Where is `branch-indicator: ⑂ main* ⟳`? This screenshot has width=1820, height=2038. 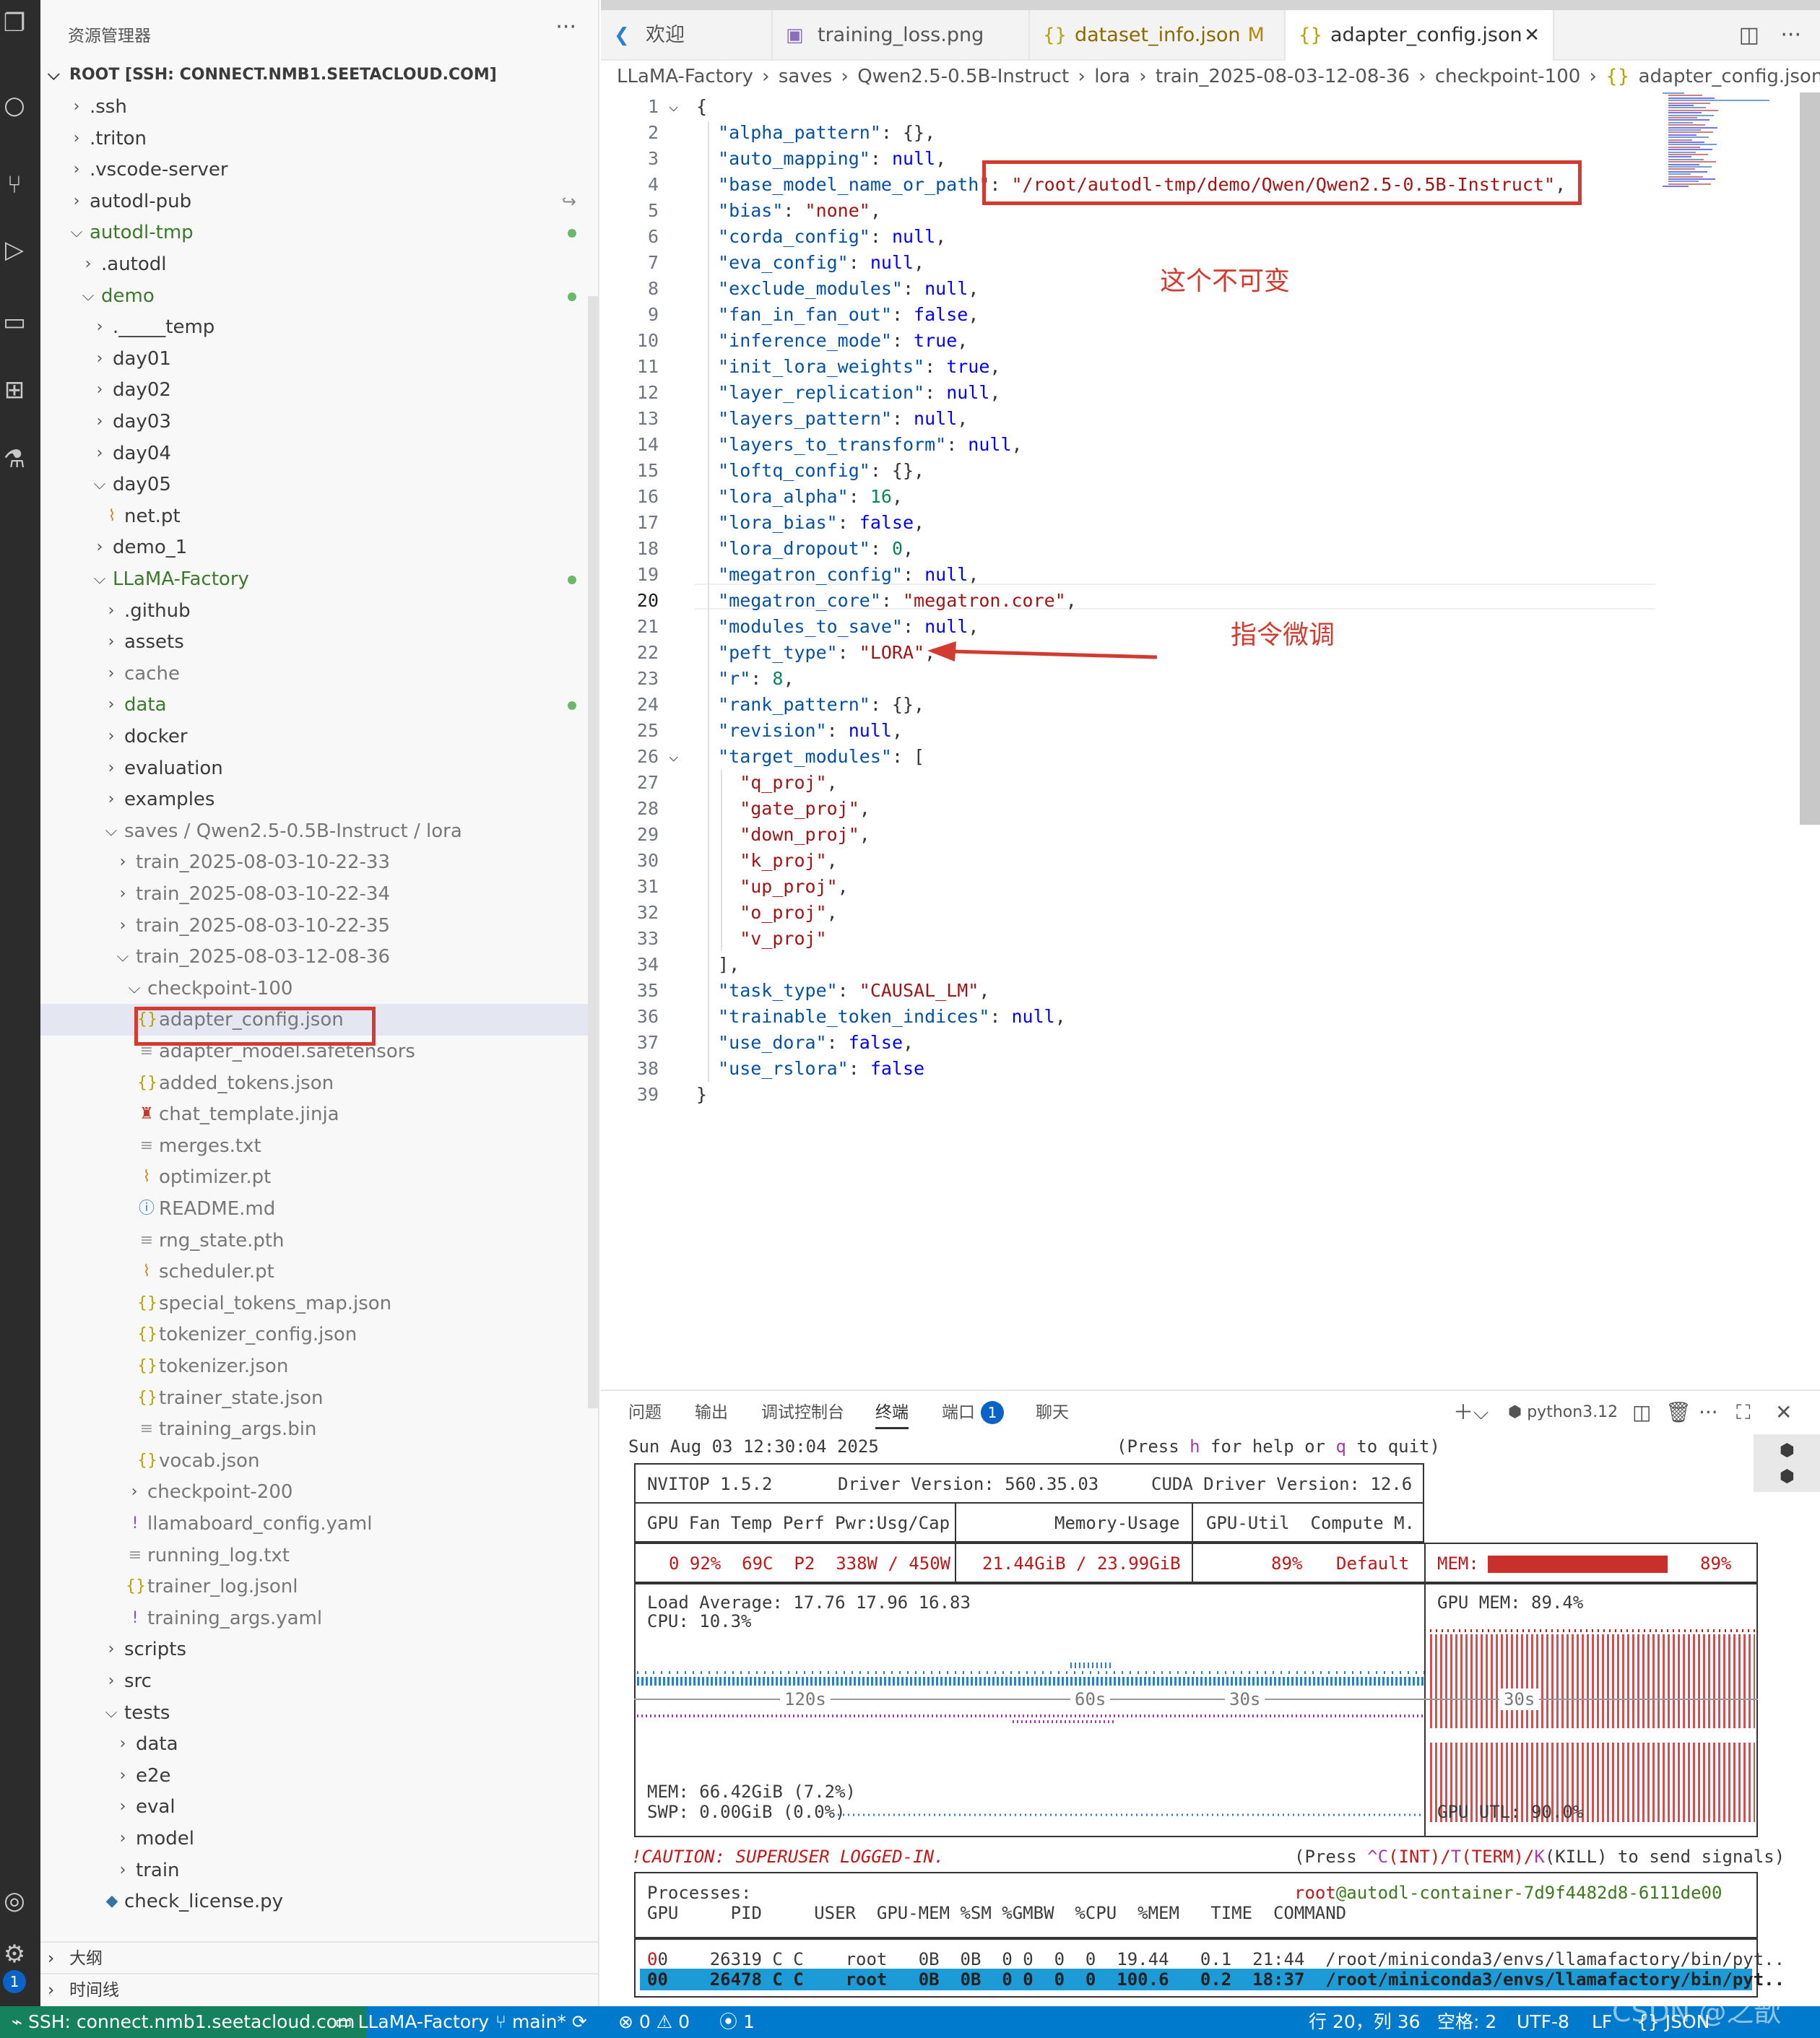 branch-indicator: ⑂ main* ⟳ is located at coordinates (541, 2022).